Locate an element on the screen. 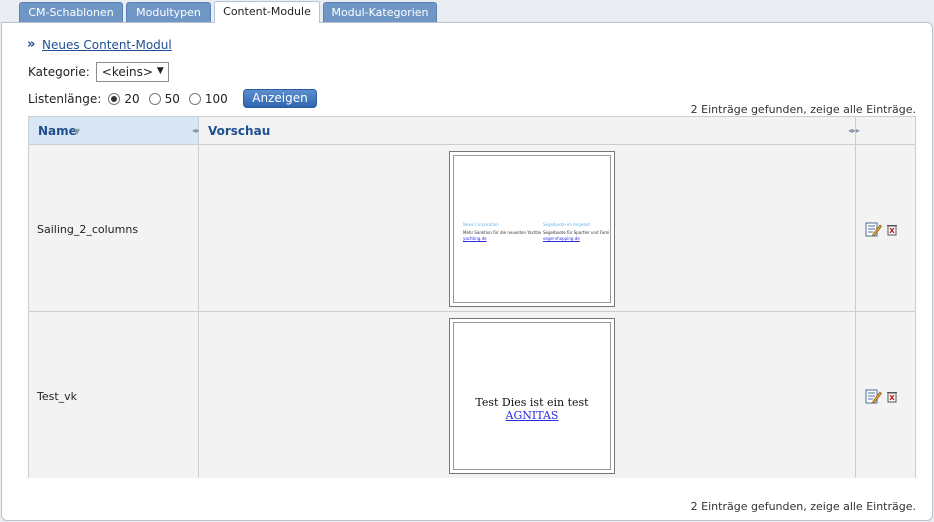 The image size is (934, 522). cell-name: Sailing_2_columns is located at coordinates (114, 228).